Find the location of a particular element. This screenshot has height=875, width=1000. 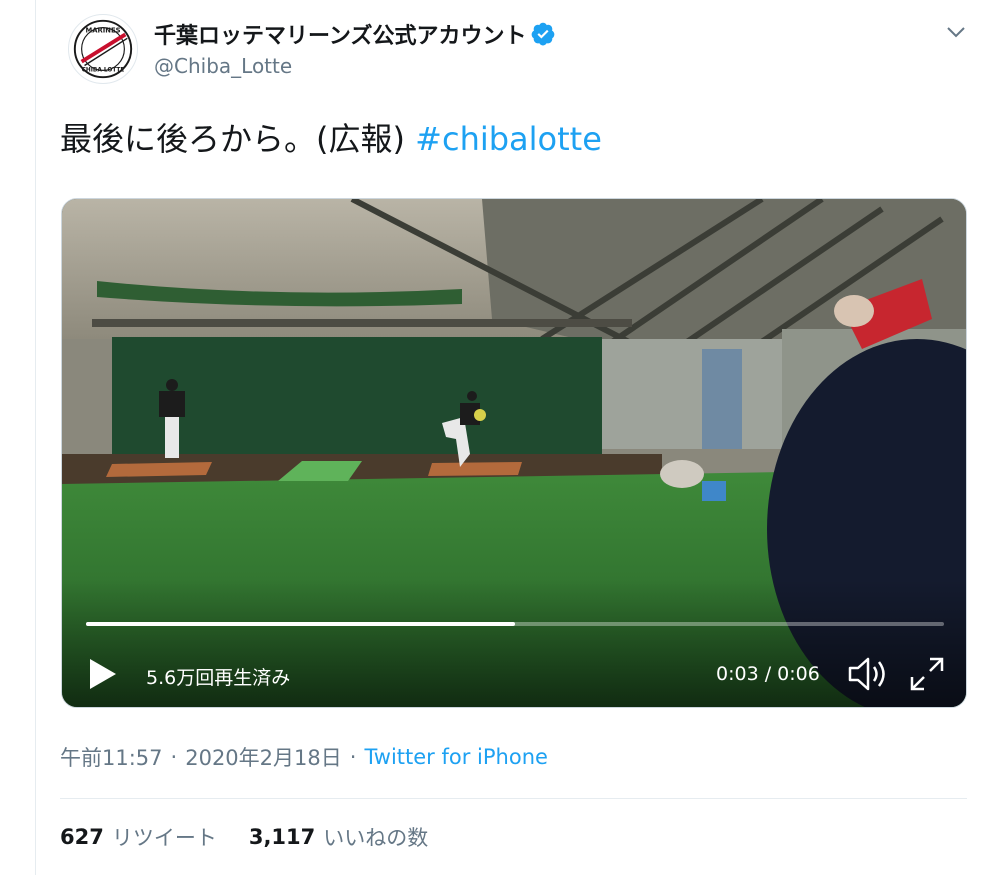

tweet-stats: 627 リツイート 3,117 いいねの数 is located at coordinates (260, 837).